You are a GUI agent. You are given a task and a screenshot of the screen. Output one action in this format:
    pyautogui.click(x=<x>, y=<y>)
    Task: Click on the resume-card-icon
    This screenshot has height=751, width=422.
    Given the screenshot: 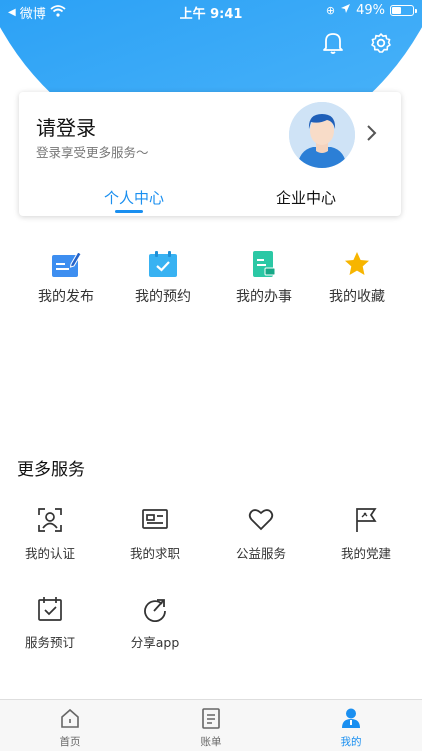 What is the action you would take?
    pyautogui.click(x=155, y=521)
    